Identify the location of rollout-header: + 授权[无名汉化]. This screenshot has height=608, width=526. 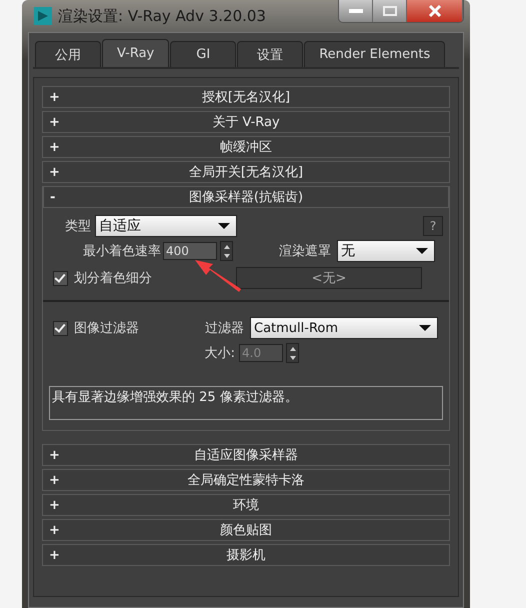
(246, 97).